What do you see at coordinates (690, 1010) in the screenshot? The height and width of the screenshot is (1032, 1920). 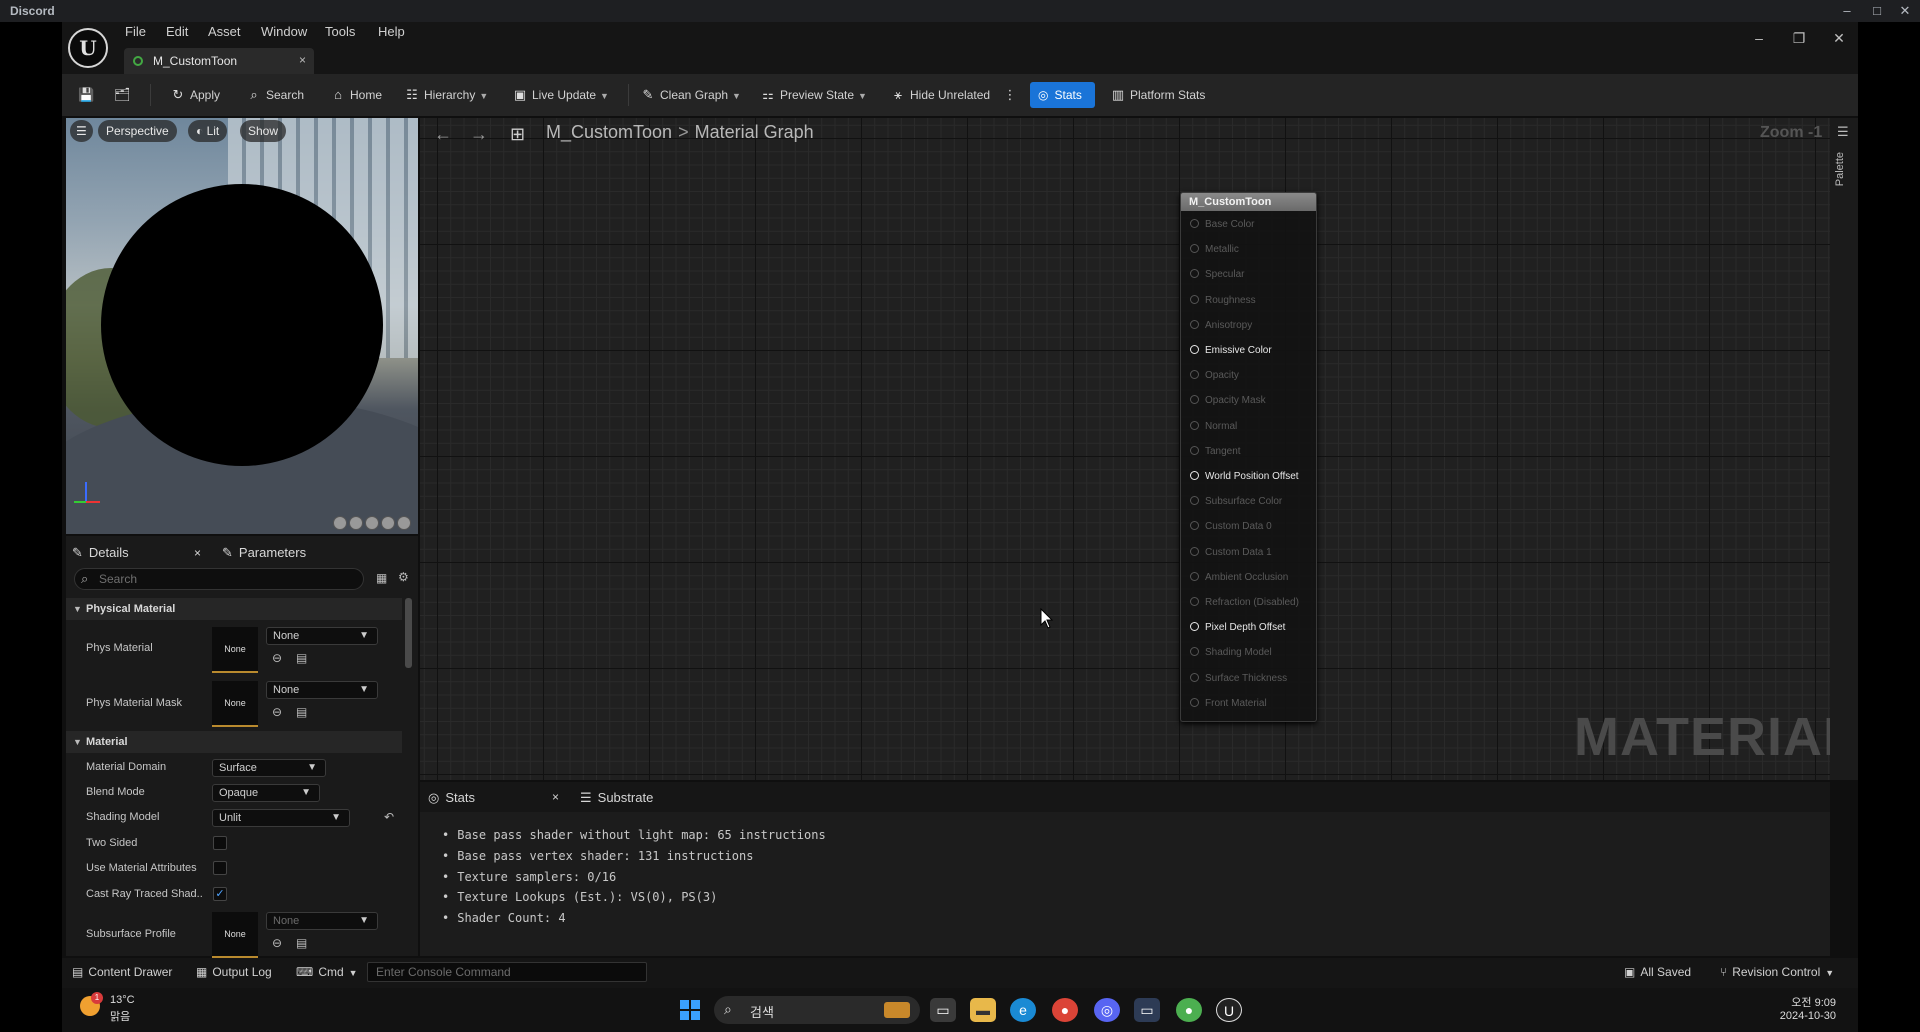 I see `windows-start-icon` at bounding box center [690, 1010].